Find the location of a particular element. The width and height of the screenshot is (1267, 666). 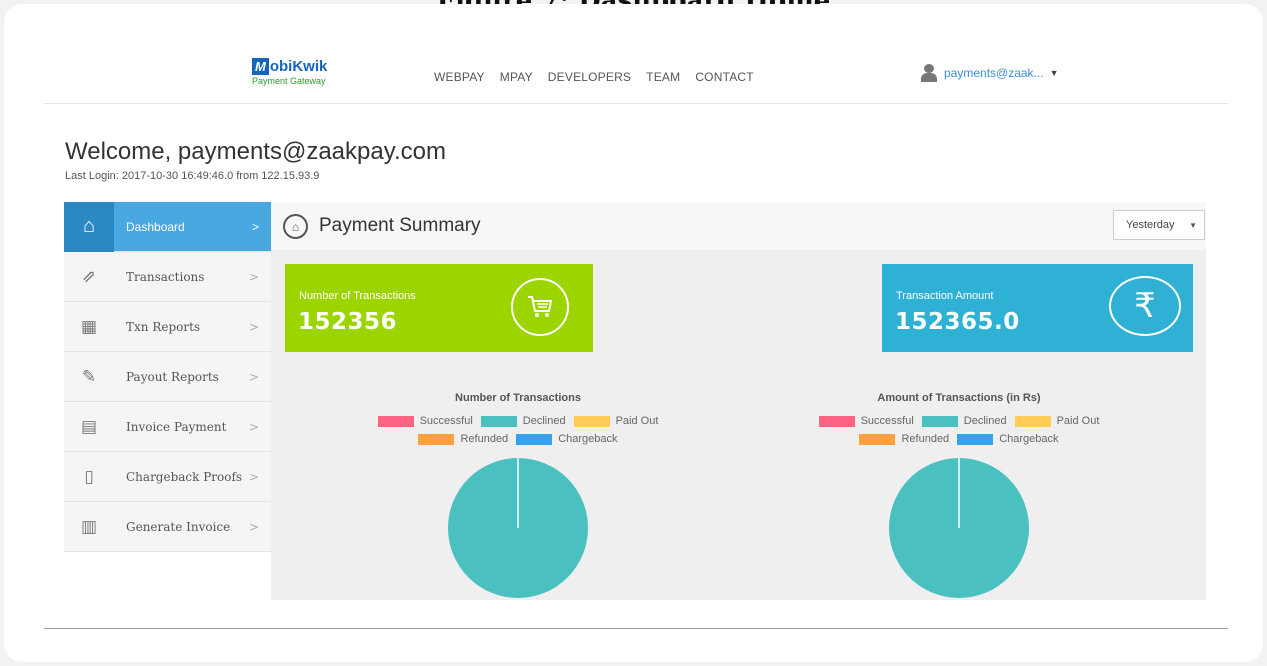

nav-mpay: MPAY is located at coordinates (516, 77).